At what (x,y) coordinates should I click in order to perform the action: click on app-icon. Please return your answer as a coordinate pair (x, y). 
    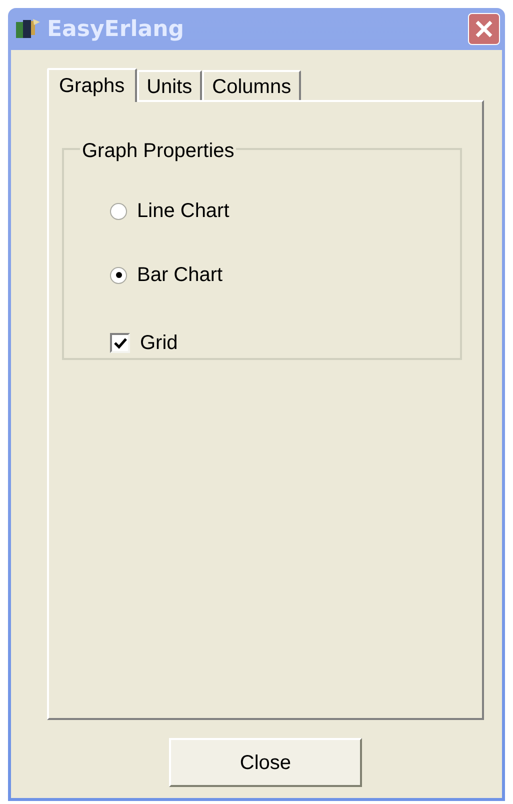
    Looking at the image, I should click on (28, 29).